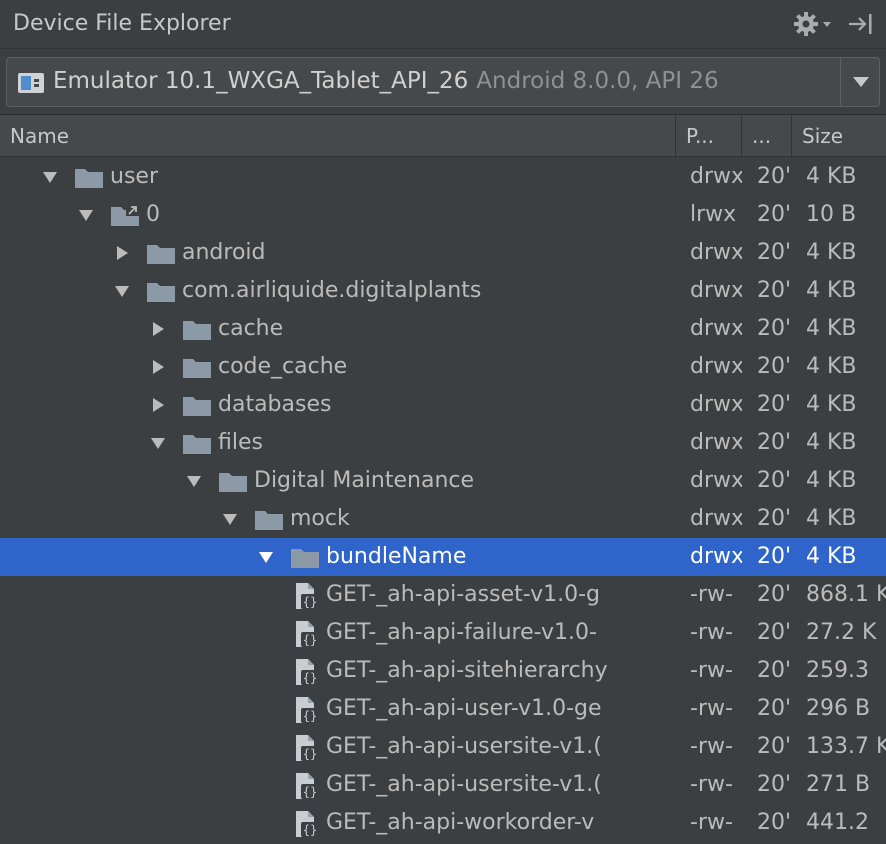 The image size is (886, 844). What do you see at coordinates (443, 253) in the screenshot?
I see `folder-row: android drwx 20' 4 KB` at bounding box center [443, 253].